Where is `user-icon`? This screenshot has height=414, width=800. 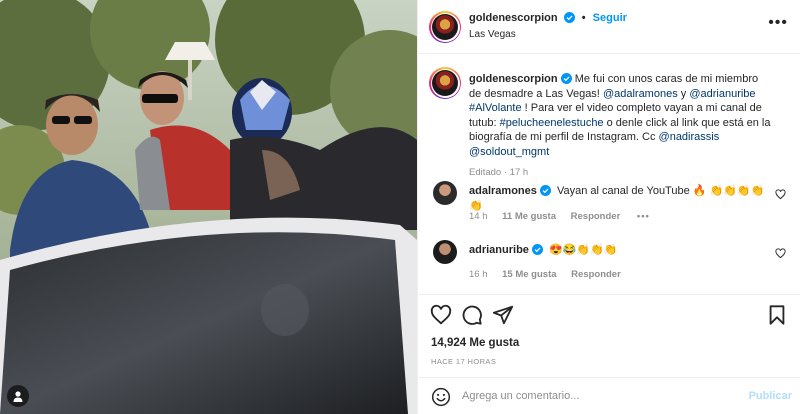 user-icon is located at coordinates (18, 396).